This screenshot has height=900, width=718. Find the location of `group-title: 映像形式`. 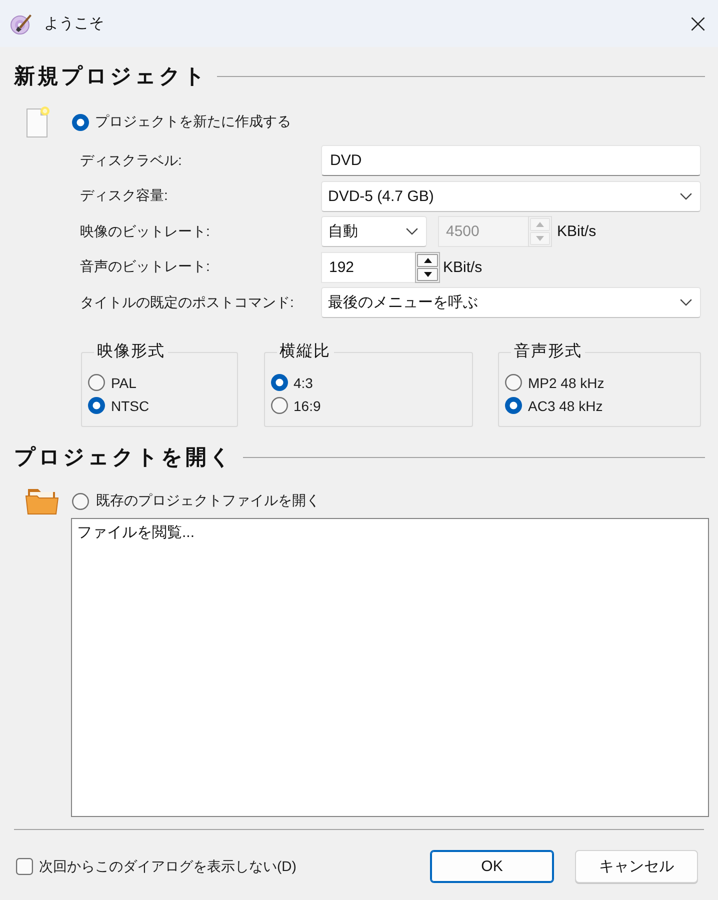

group-title: 映像形式 is located at coordinates (131, 352).